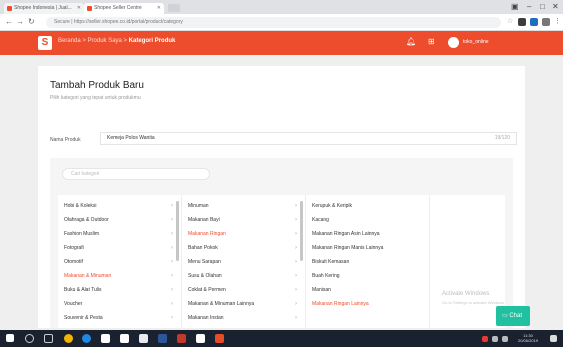 The image size is (563, 347). I want to click on category-item: Coklat & Permen, so click(207, 290).